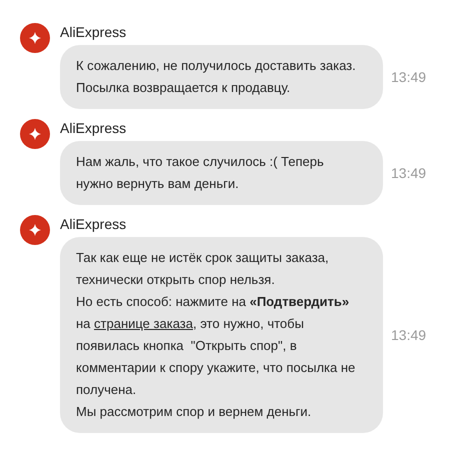  What do you see at coordinates (200, 173) in the screenshot?
I see `message-text: Нам жаль, что такое случилось :( Теперь нужно вернуть вам деньги.` at bounding box center [200, 173].